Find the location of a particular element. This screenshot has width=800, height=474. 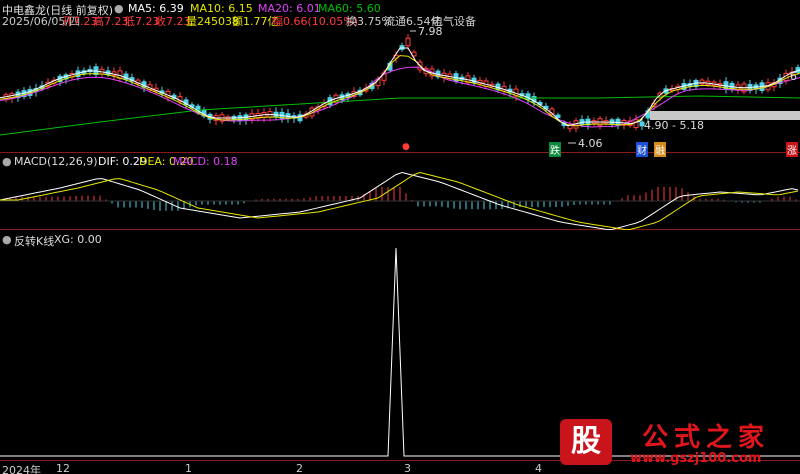

site-watermark: 股 公式之家 www.gszj100.com is located at coordinates (671, 442).